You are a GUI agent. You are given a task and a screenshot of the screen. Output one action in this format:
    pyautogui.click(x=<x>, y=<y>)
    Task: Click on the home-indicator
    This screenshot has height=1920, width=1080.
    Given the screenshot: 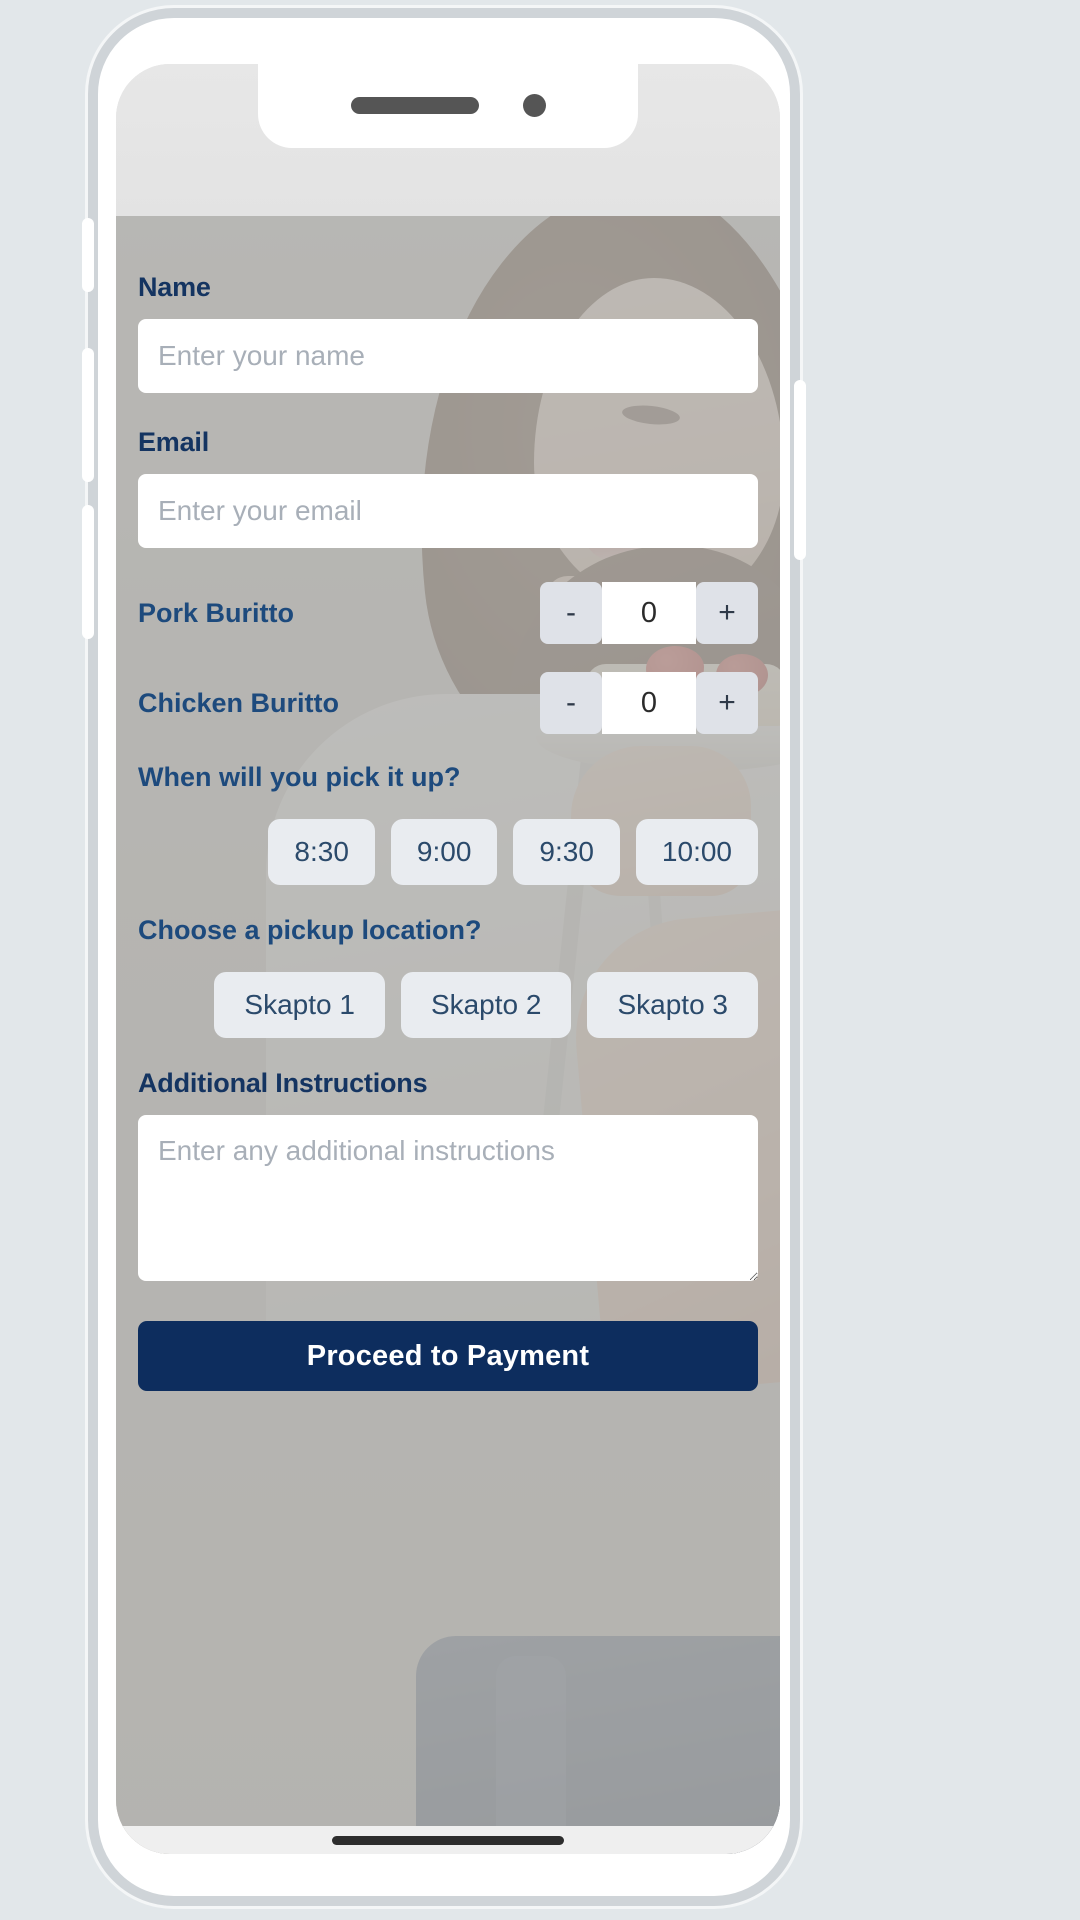 What is the action you would take?
    pyautogui.click(x=448, y=1840)
    